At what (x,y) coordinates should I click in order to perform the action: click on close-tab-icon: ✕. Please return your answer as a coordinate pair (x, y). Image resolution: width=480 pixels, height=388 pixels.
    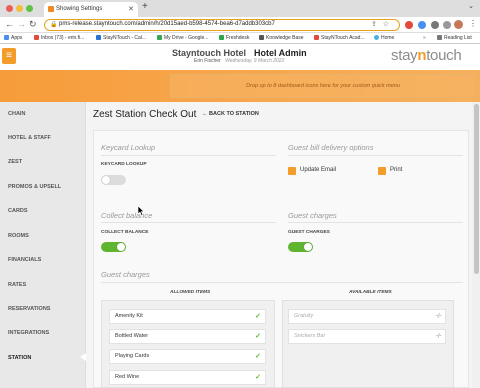
    Looking at the image, I should click on (131, 9).